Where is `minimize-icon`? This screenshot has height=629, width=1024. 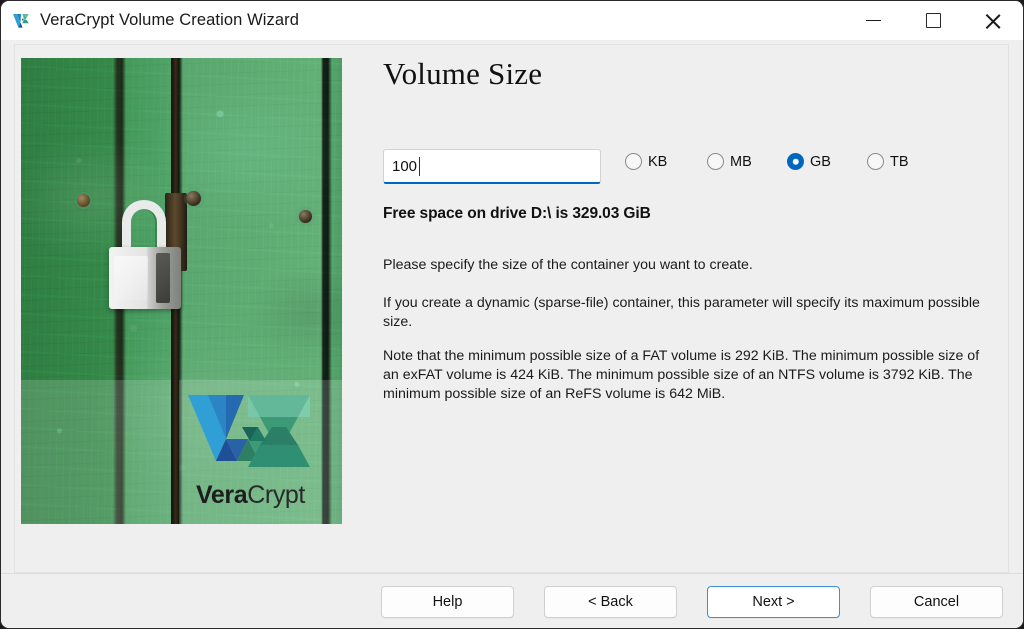
minimize-icon is located at coordinates (873, 20).